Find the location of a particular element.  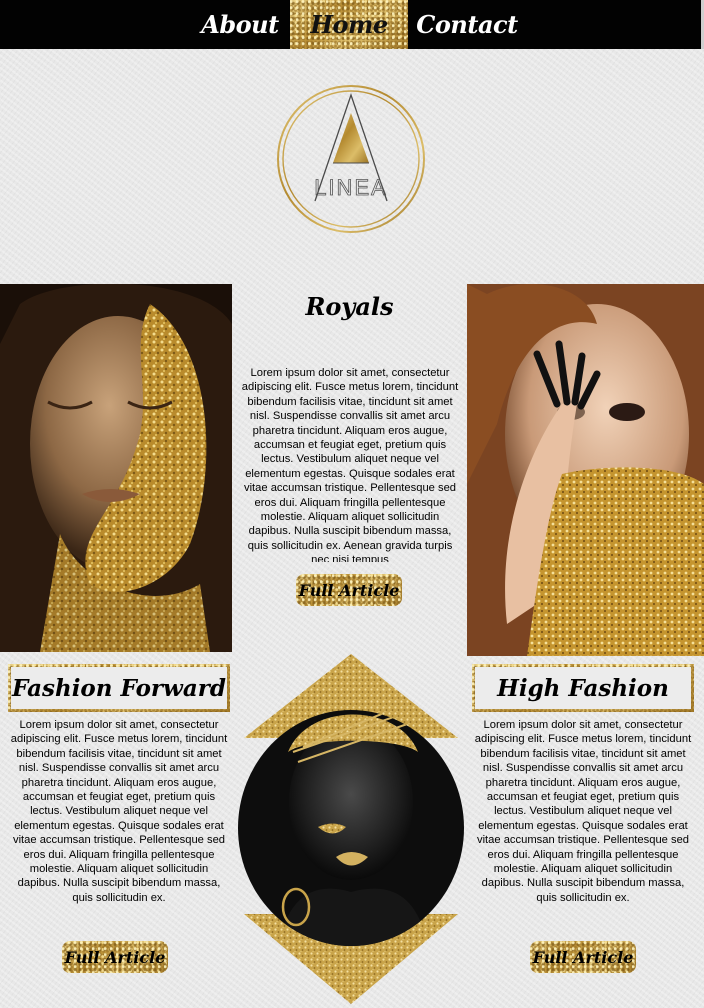

top-nav: About Home Contact is located at coordinates (352, 24).